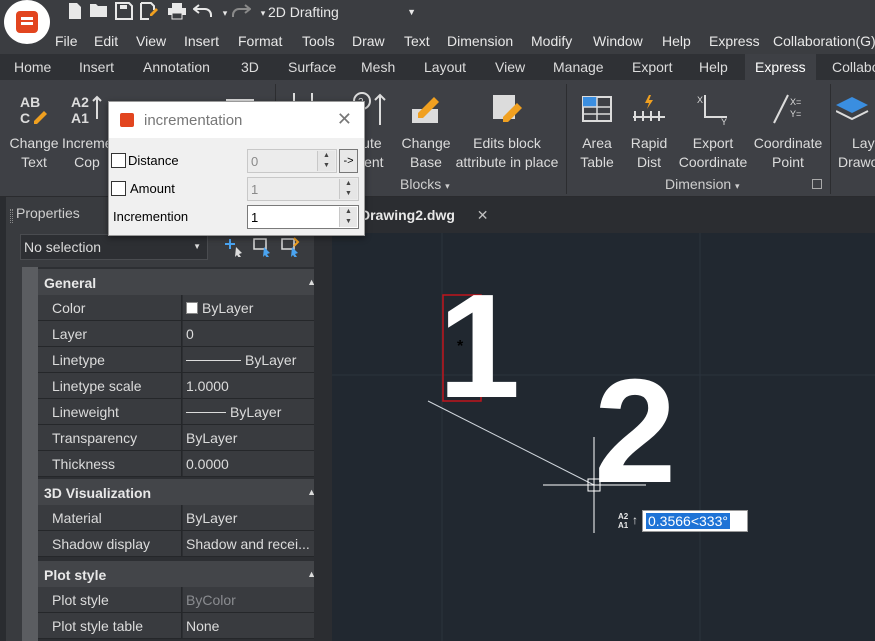 This screenshot has width=875, height=641. Describe the element at coordinates (417, 41) in the screenshot. I see `menu-text: Text` at that location.